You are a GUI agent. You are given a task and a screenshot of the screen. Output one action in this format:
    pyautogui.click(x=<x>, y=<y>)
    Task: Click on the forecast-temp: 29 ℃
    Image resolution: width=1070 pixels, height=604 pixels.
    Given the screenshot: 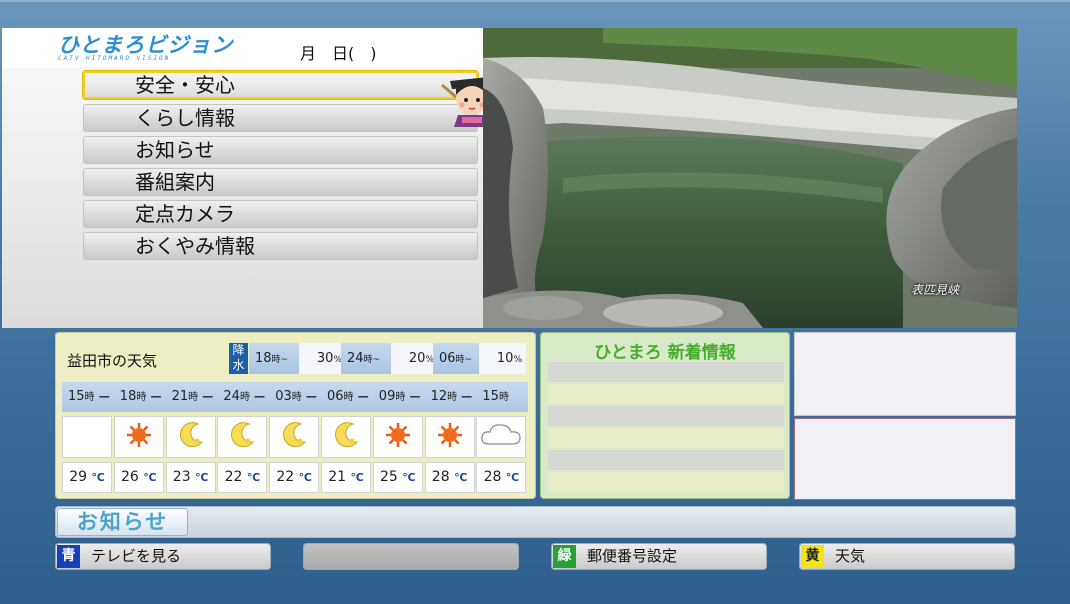 What is the action you would take?
    pyautogui.click(x=87, y=477)
    